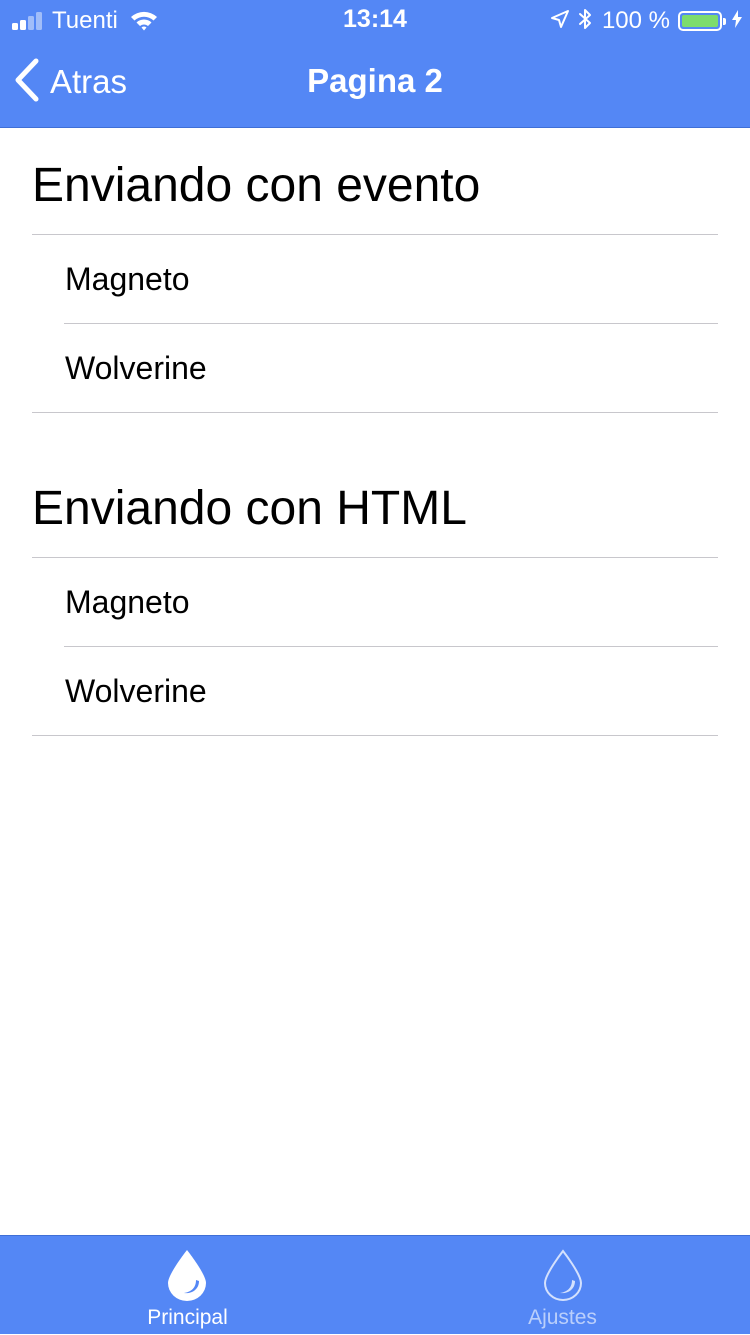 The width and height of the screenshot is (750, 1335). I want to click on list-evento: Magneto Wolverine, so click(375, 323).